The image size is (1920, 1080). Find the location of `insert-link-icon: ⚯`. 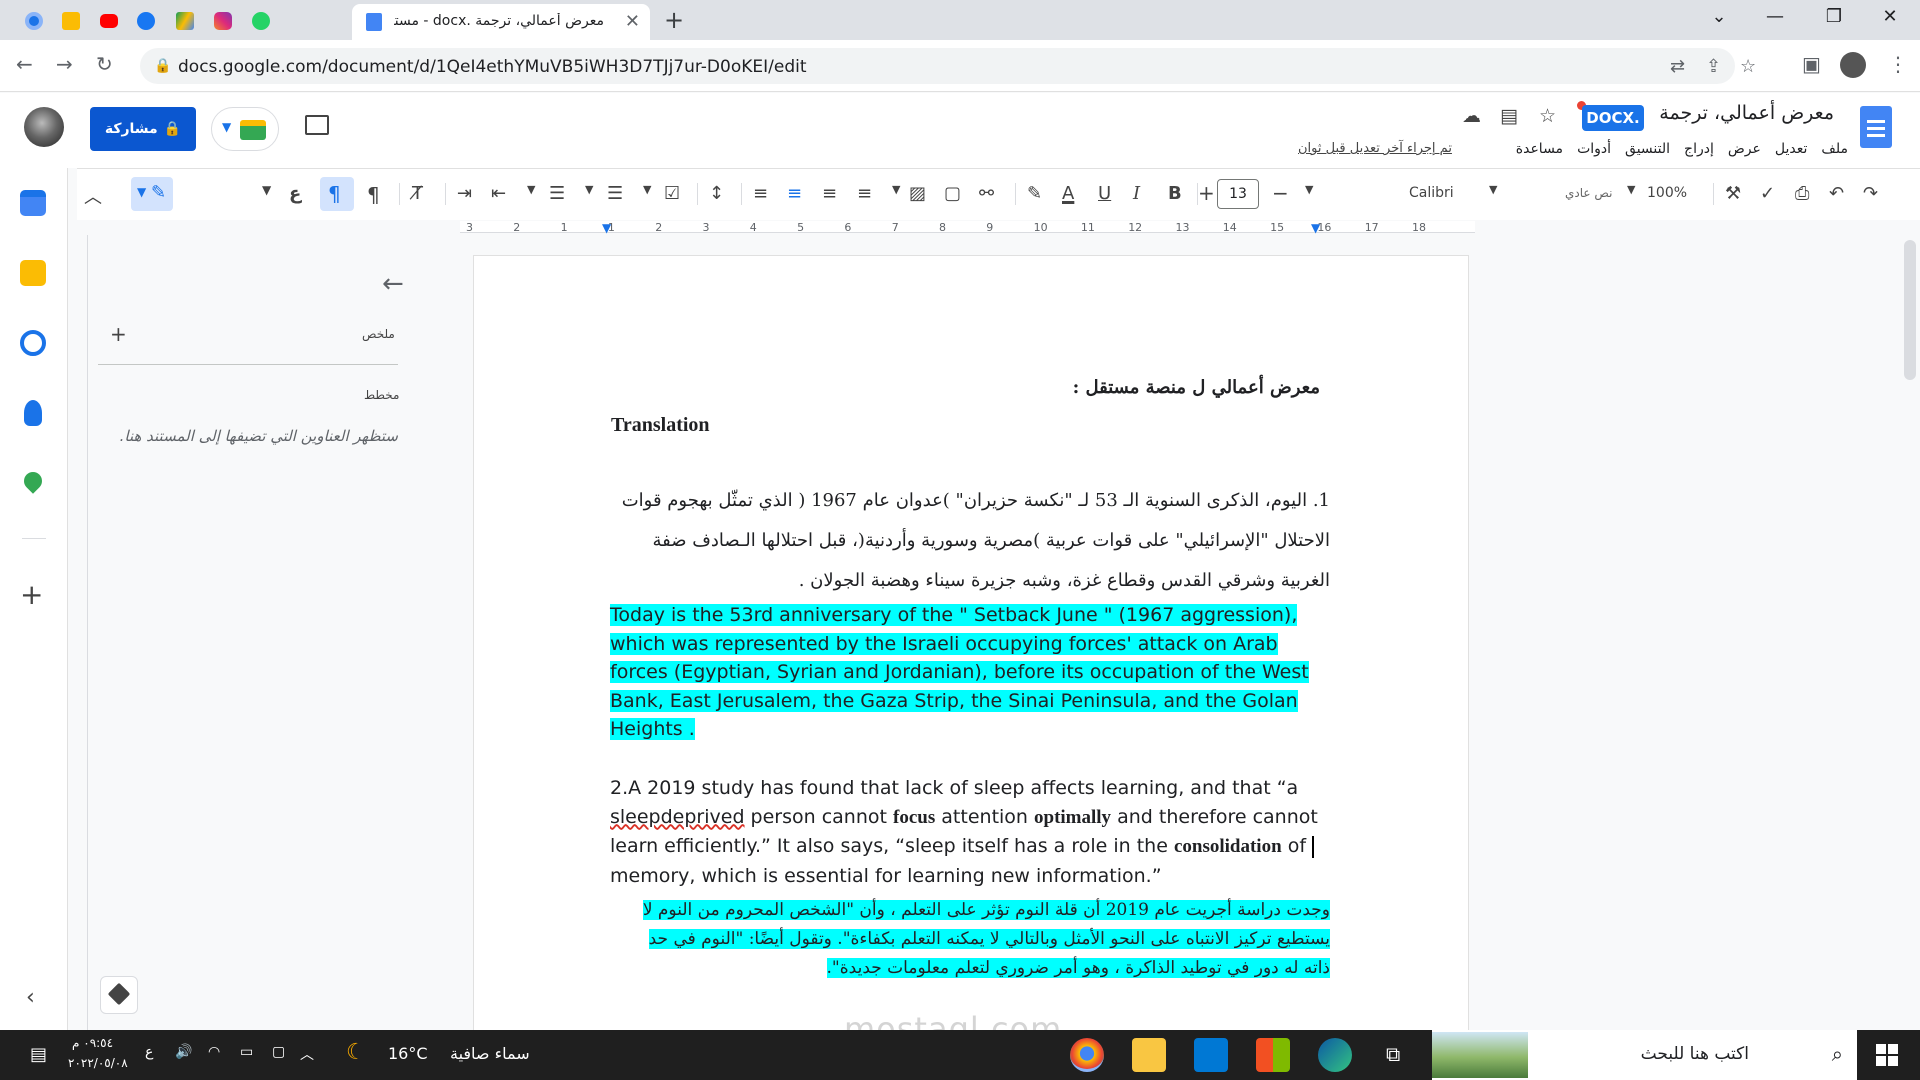

insert-link-icon: ⚯ is located at coordinates (986, 193).